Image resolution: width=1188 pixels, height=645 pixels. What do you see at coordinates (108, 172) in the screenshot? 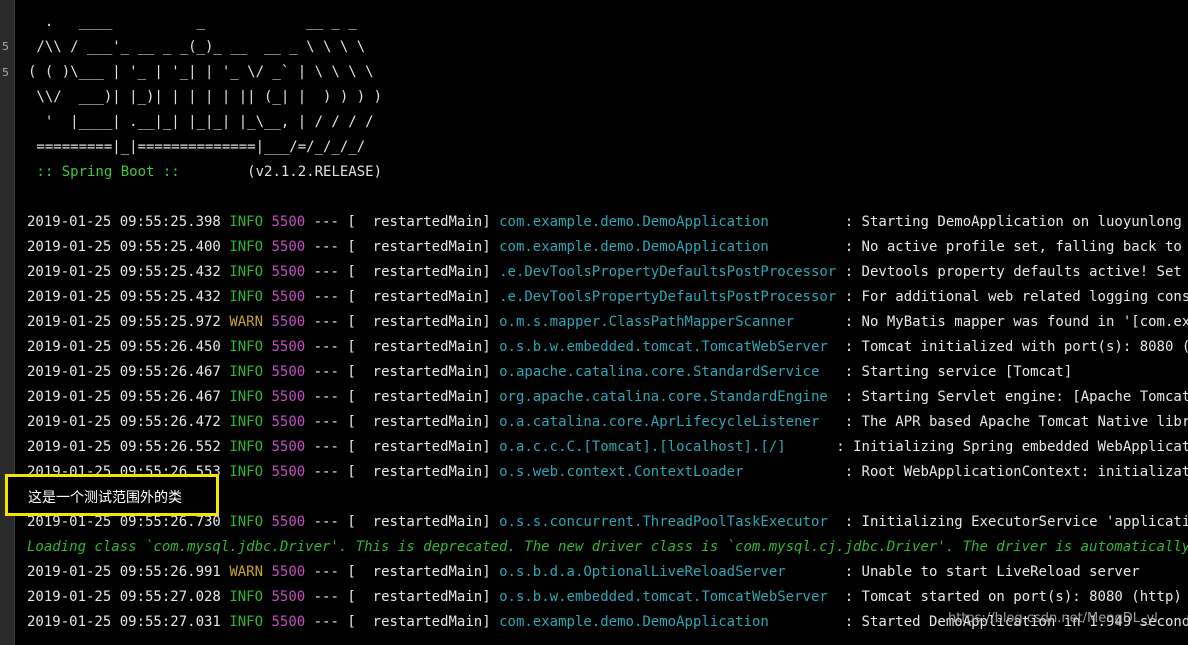
I see `spring-boot-label: :: Spring Boot ::` at bounding box center [108, 172].